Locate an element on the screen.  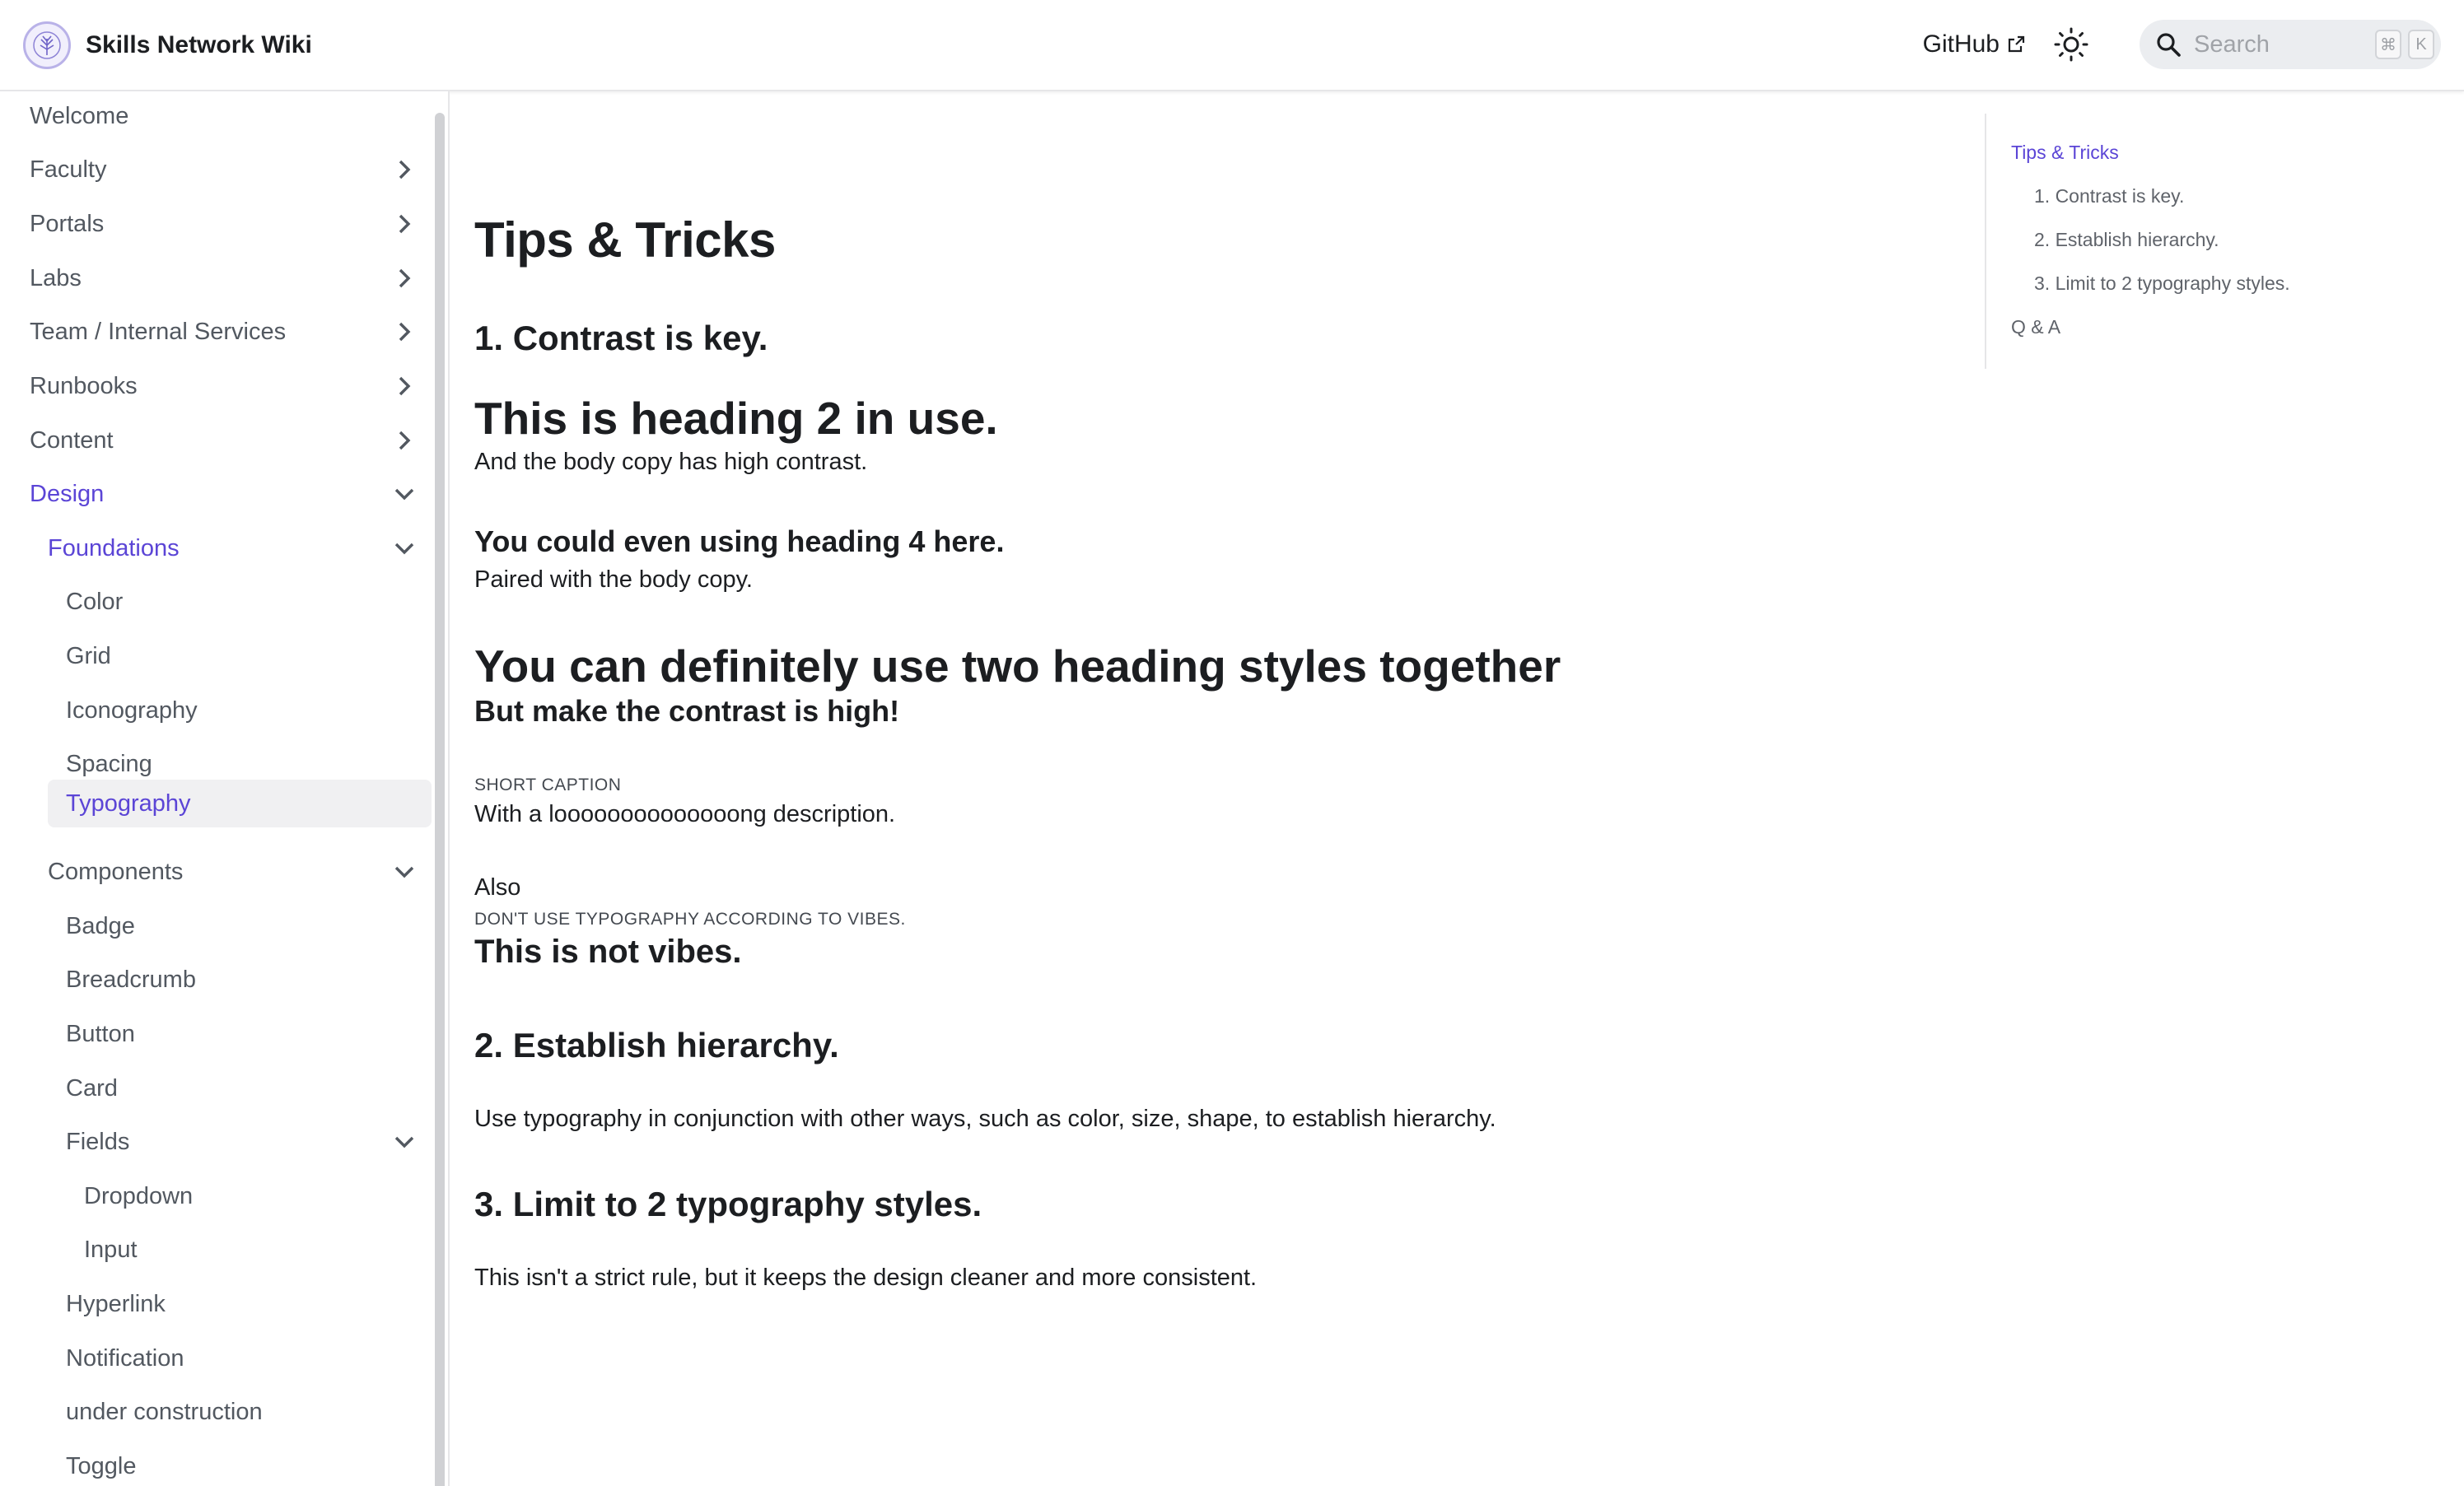
sidebar-item-label: Welcome is located at coordinates (79, 115).